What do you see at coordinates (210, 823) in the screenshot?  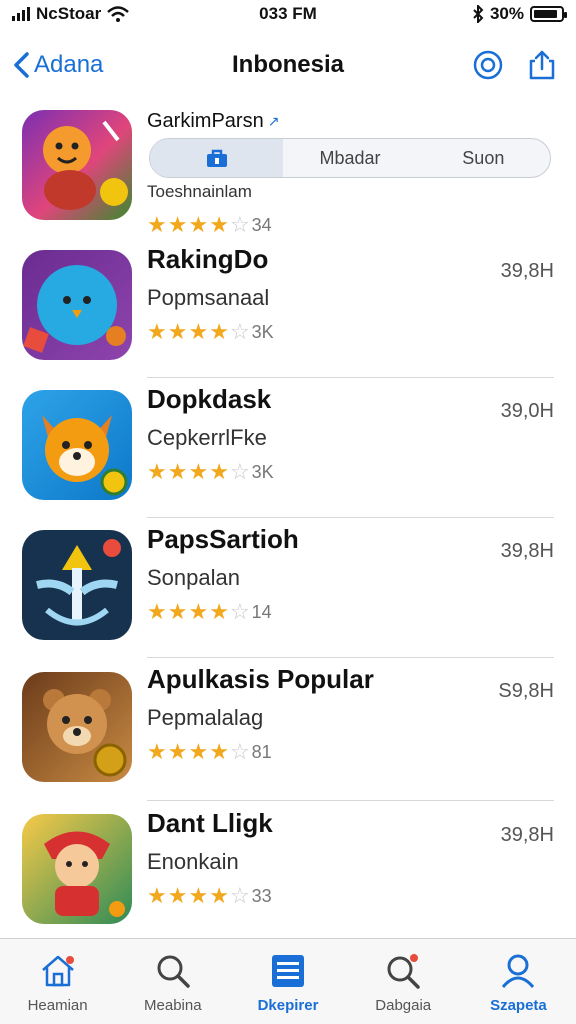 I see `app-name: Dant Lligk` at bounding box center [210, 823].